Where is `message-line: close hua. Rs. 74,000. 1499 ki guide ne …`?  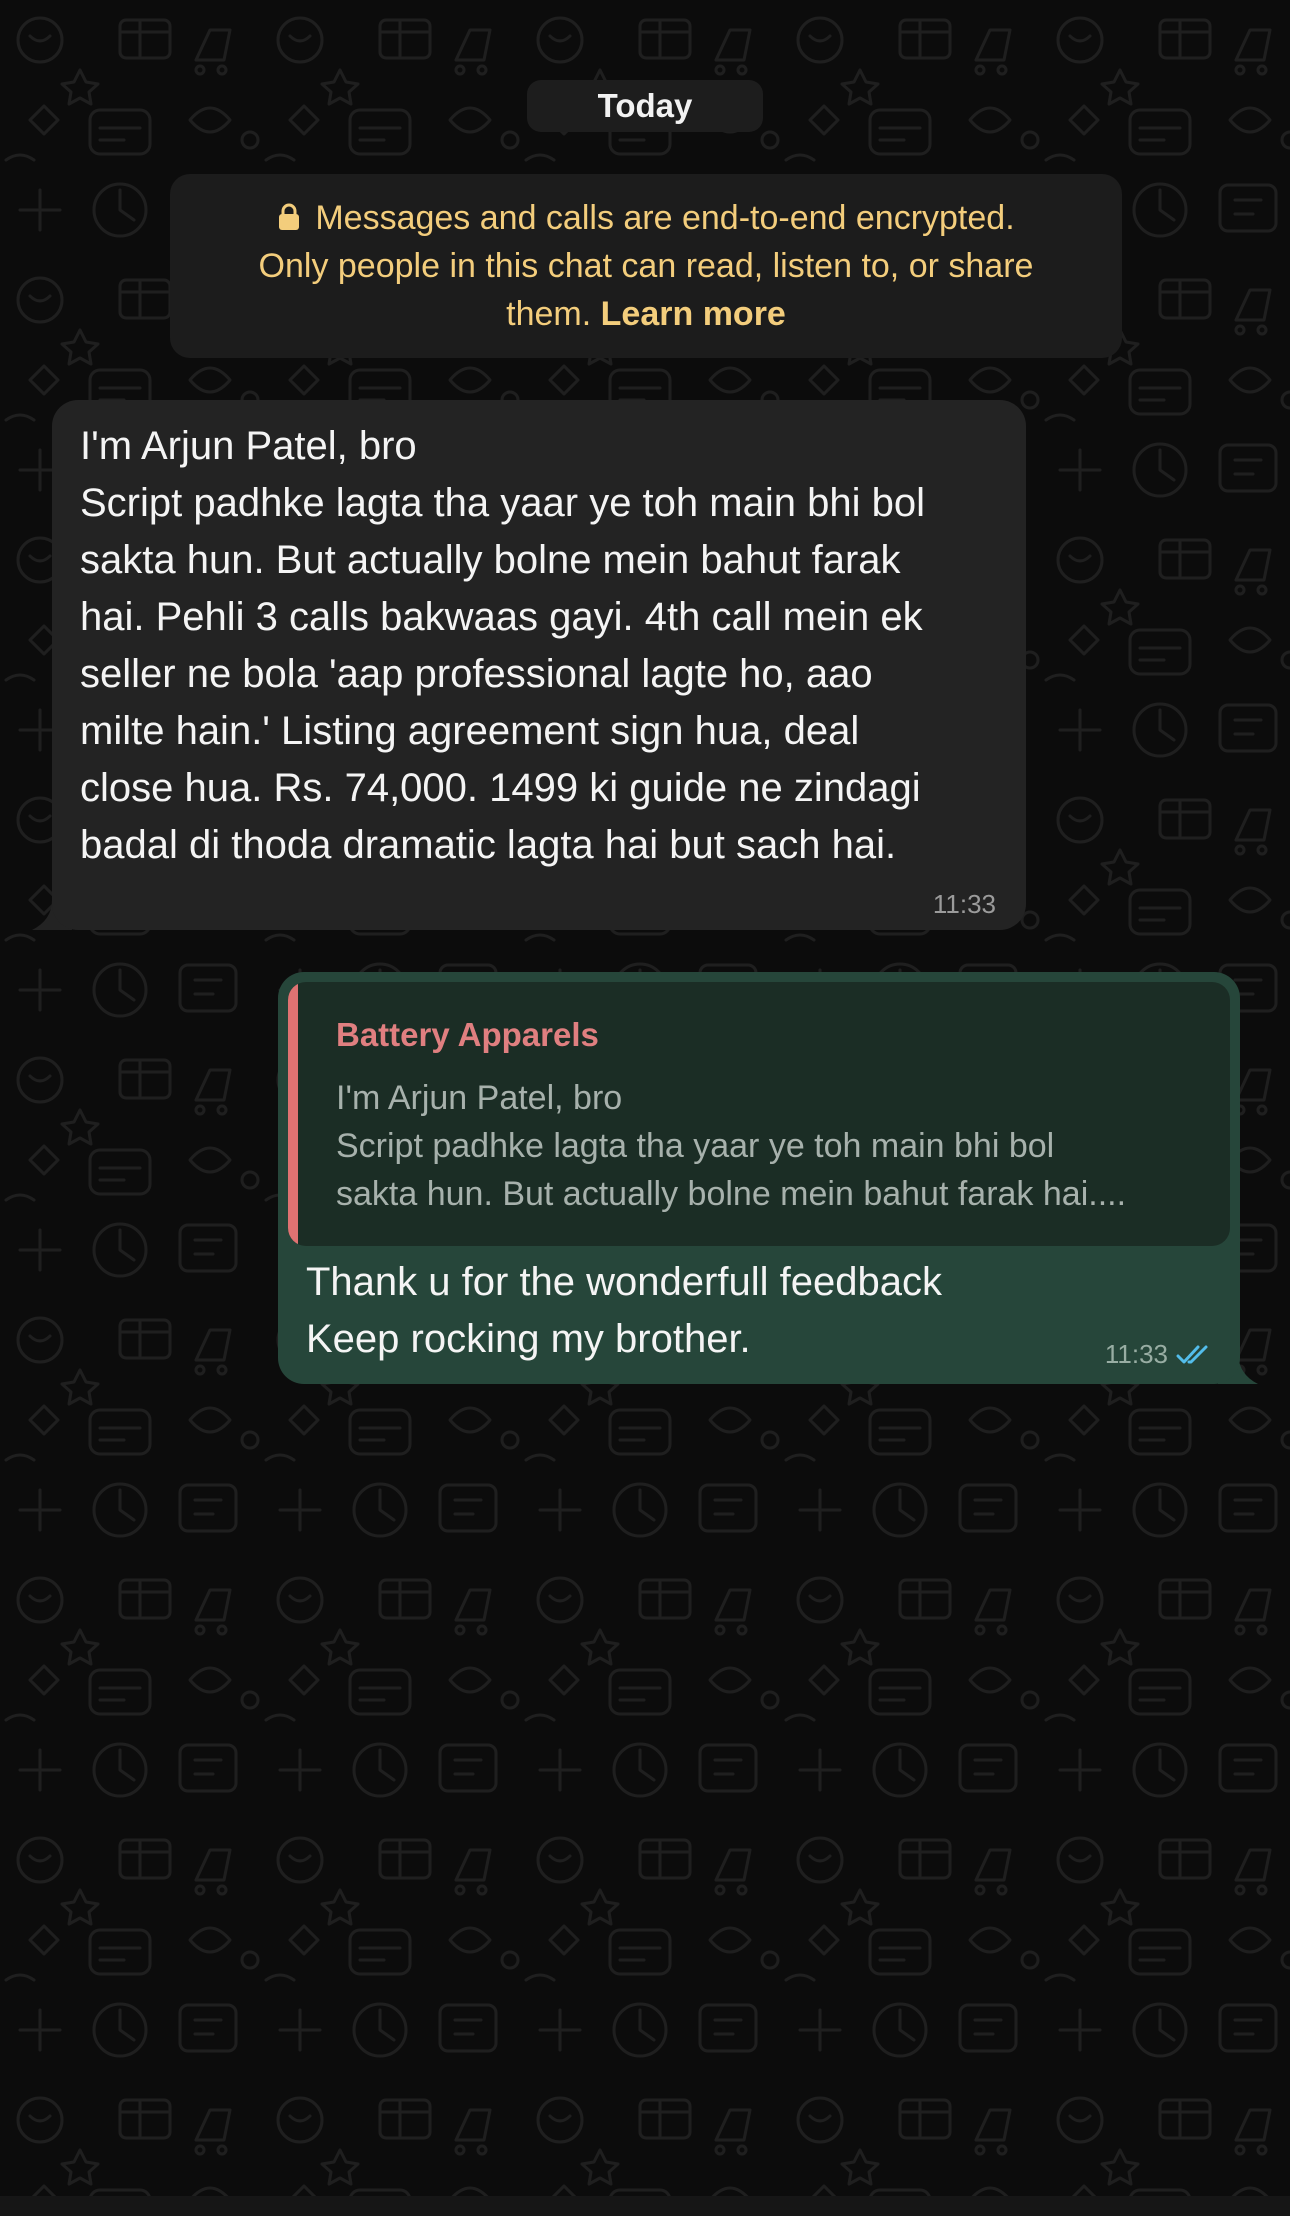 message-line: close hua. Rs. 74,000. 1499 ki guide ne … is located at coordinates (500, 788).